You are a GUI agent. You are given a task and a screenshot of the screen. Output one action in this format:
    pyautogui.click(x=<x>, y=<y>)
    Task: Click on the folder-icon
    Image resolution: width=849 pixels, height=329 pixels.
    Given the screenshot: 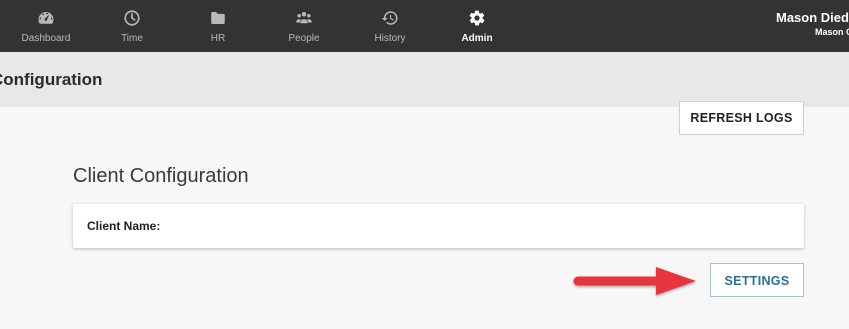 What is the action you would take?
    pyautogui.click(x=218, y=18)
    